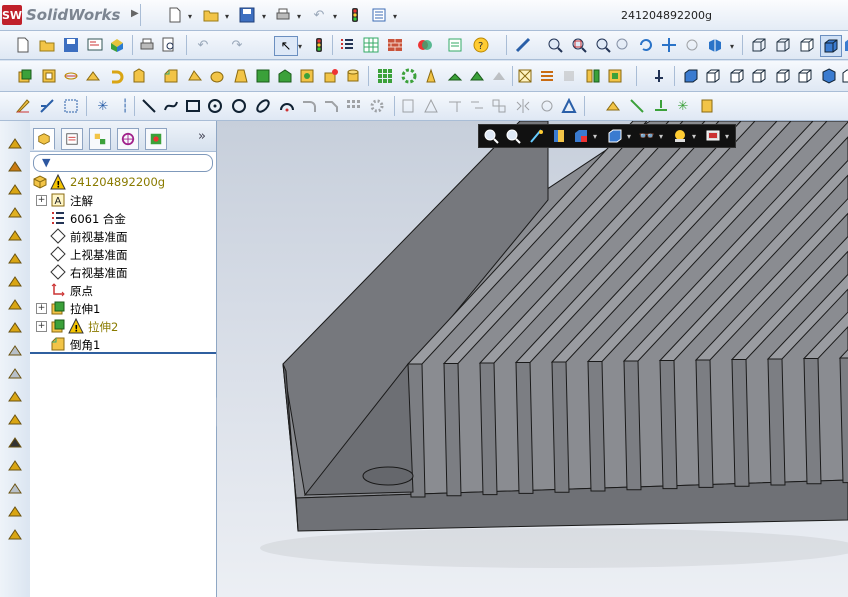 This screenshot has height=597, width=848. What do you see at coordinates (156, 139) in the screenshot?
I see `tab-display-manager` at bounding box center [156, 139].